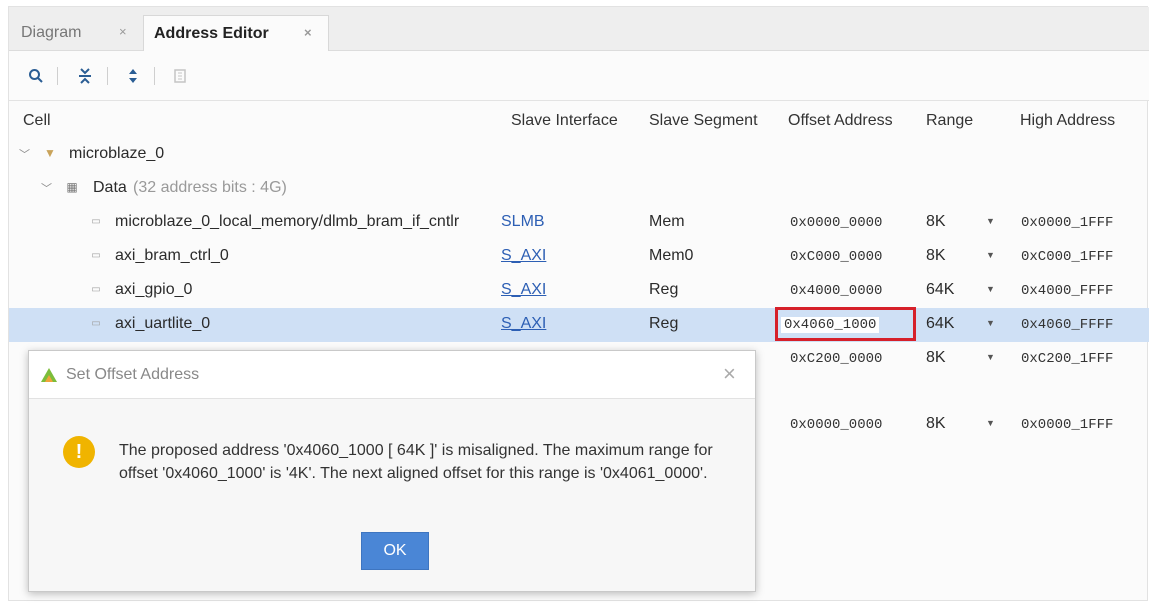  Describe the element at coordinates (180, 76) in the screenshot. I see `auto-assign-icon` at that location.